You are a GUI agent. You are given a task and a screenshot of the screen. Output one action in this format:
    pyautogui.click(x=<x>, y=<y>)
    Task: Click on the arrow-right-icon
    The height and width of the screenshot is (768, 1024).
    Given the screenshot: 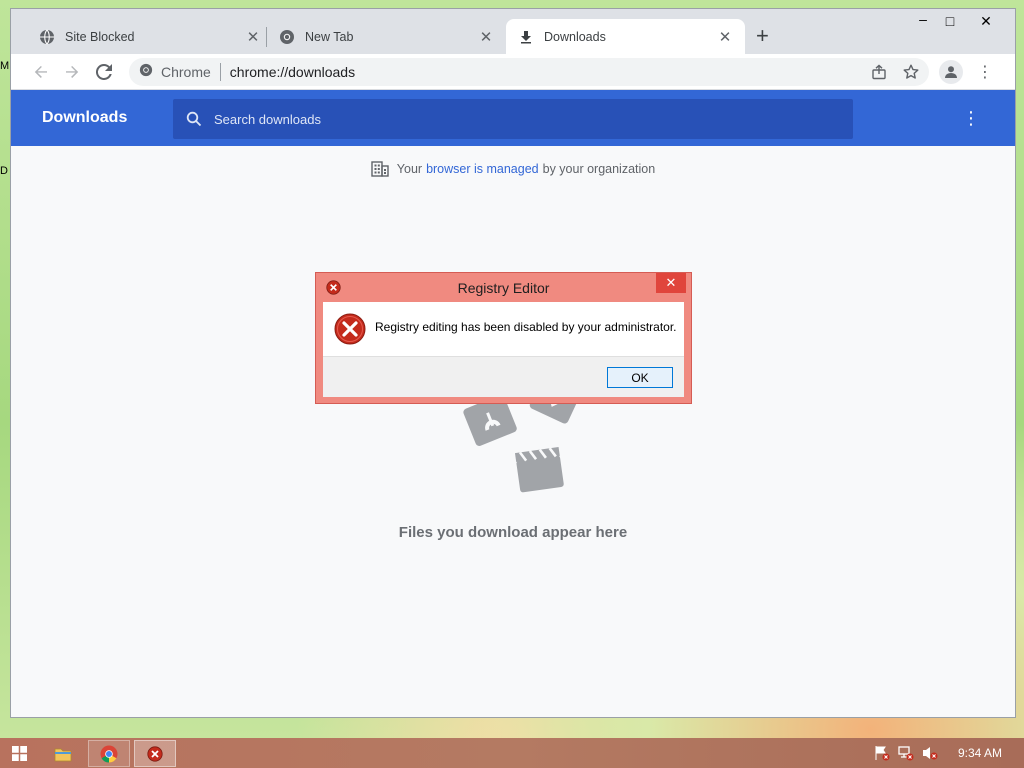 What is the action you would take?
    pyautogui.click(x=72, y=72)
    